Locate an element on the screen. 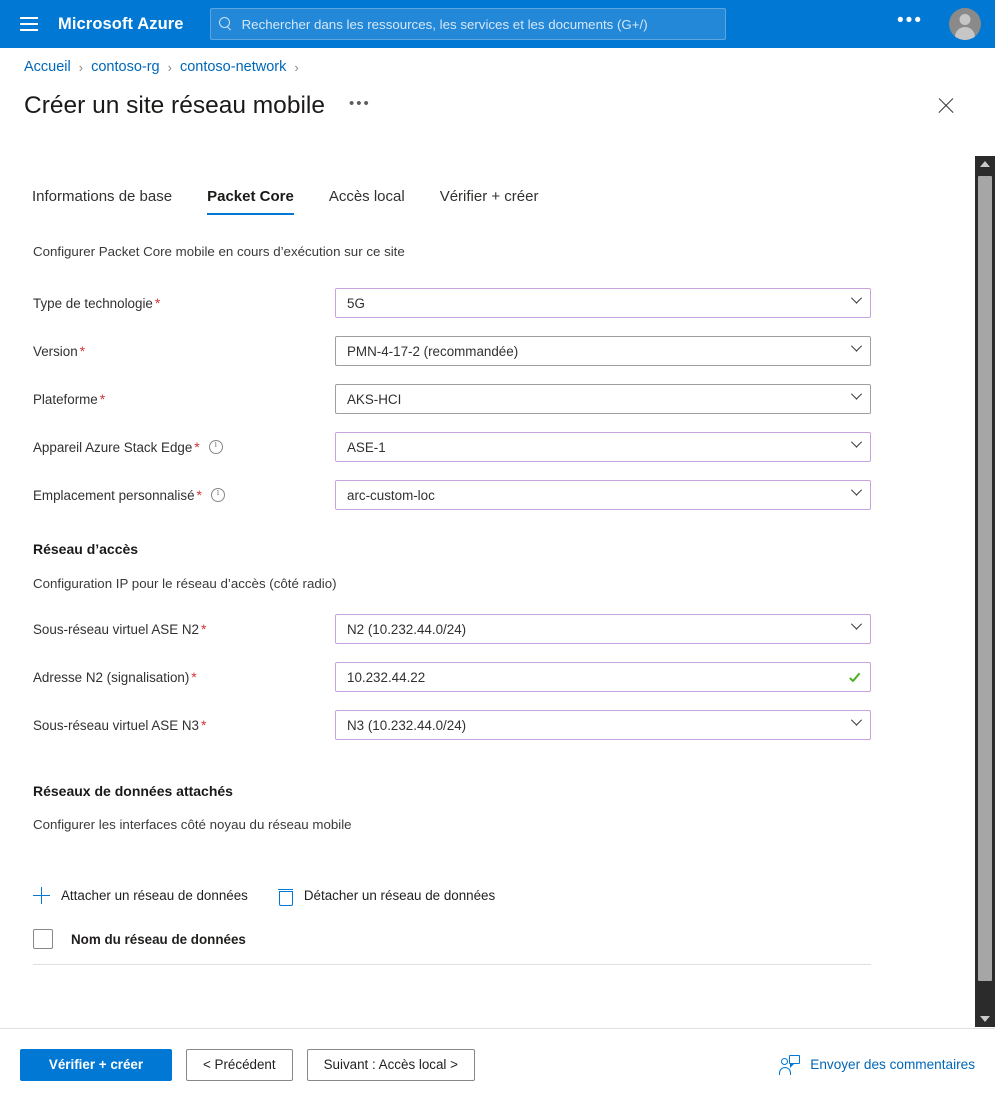  label-n2-address: Adresse N2 (signalisation) * is located at coordinates (184, 677).